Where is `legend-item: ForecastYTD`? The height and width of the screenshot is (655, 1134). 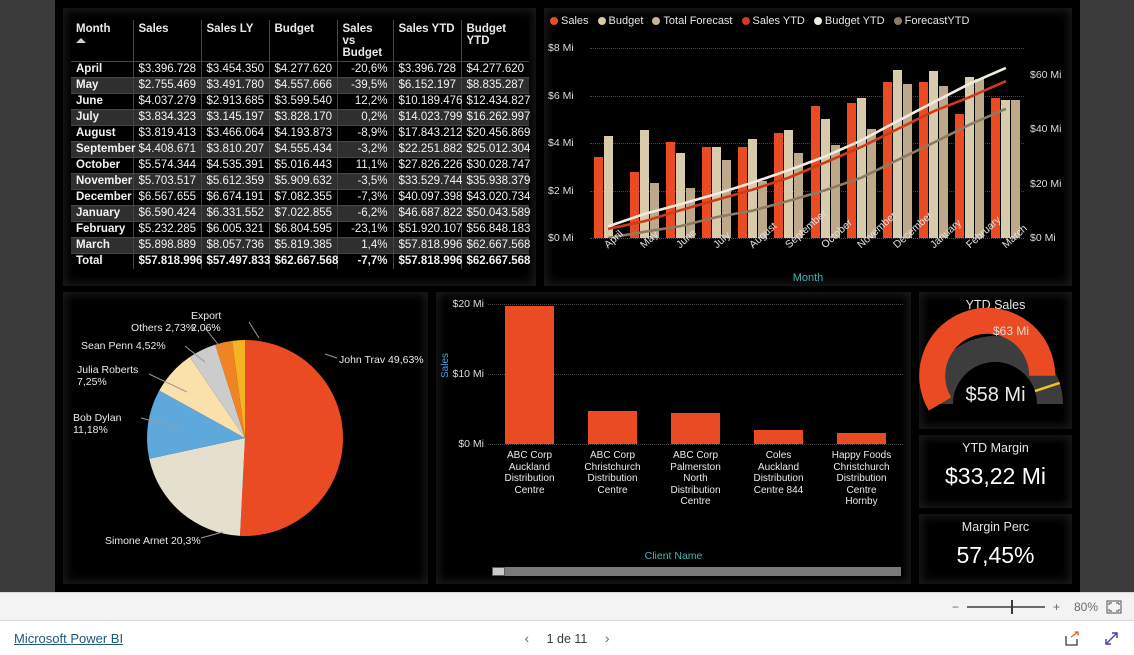
legend-item: ForecastYTD is located at coordinates (931, 21).